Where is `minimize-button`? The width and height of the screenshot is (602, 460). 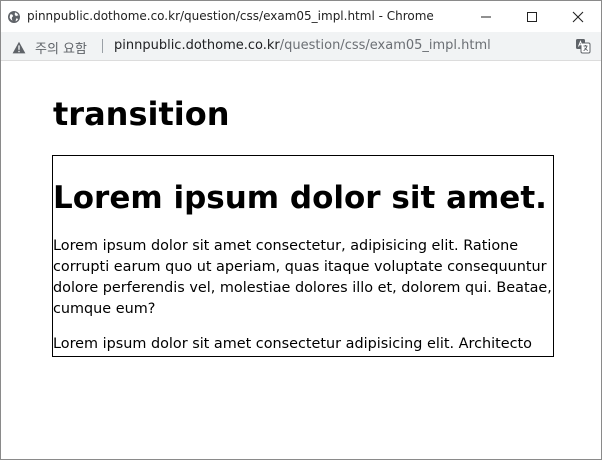
minimize-button is located at coordinates (486, 16).